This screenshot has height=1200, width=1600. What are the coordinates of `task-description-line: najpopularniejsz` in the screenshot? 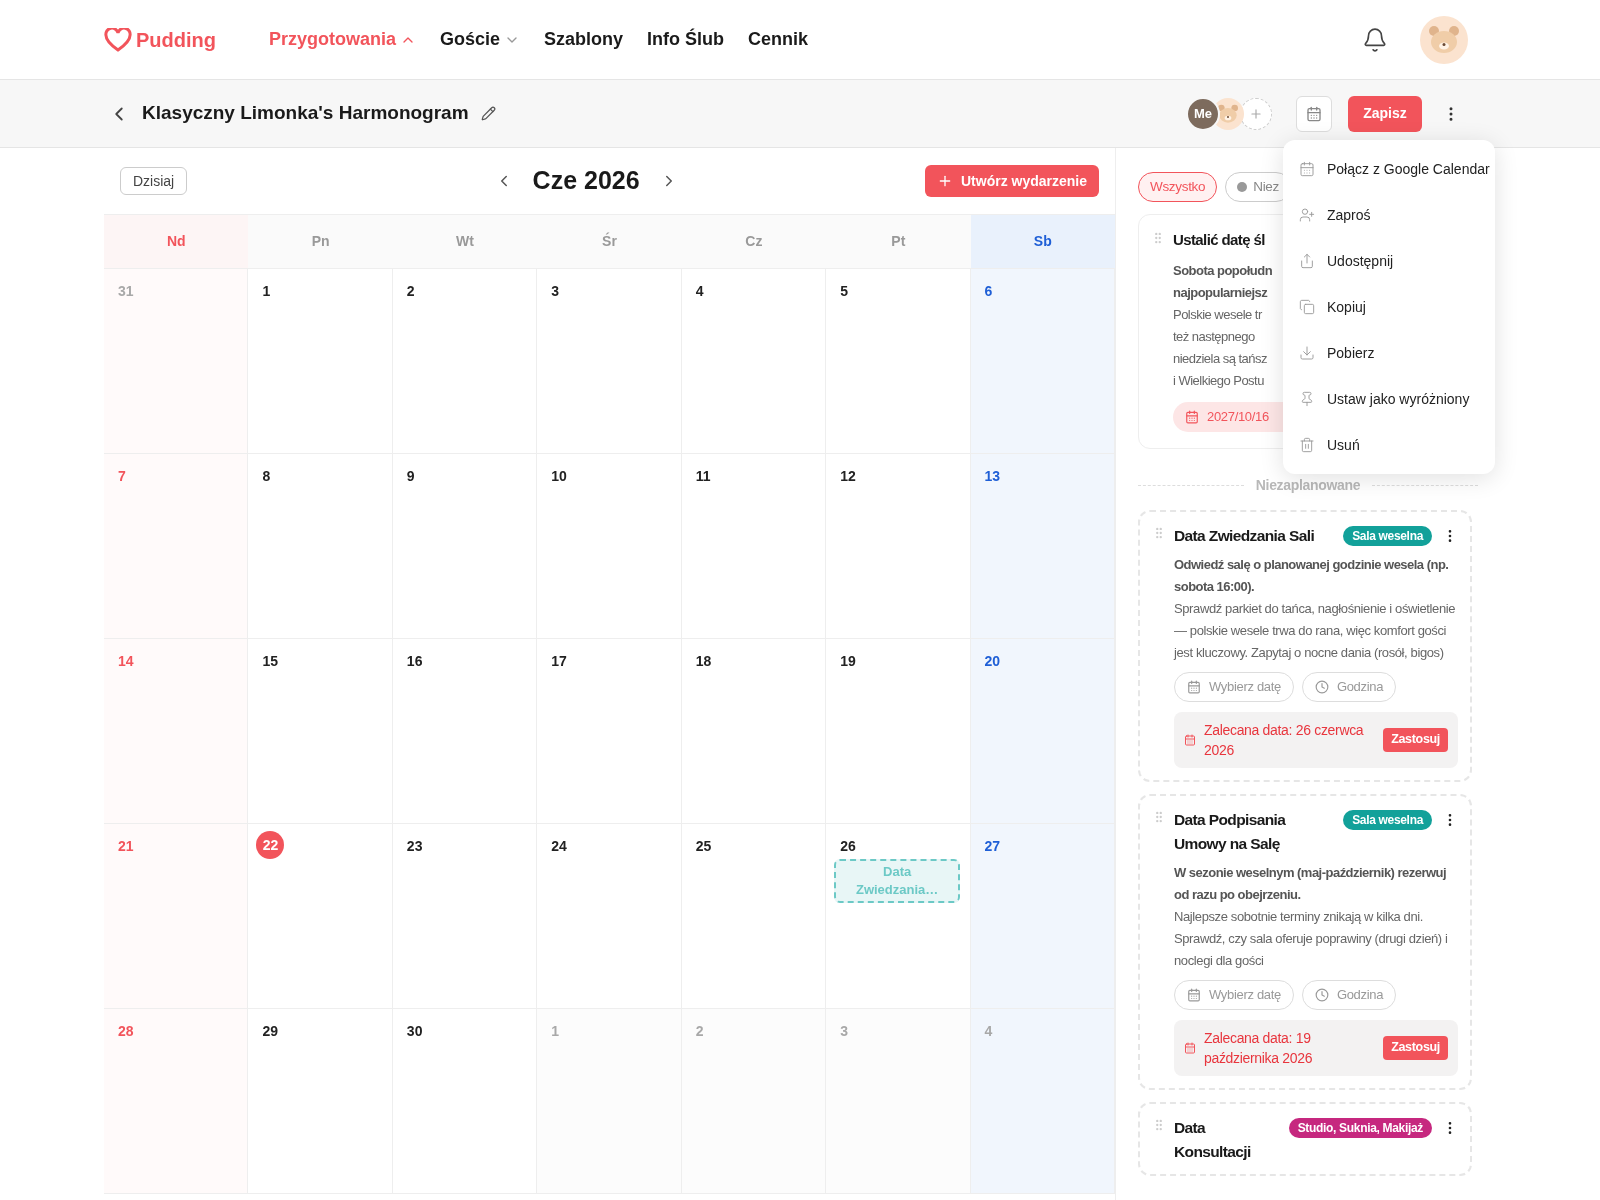 It's located at (1220, 292).